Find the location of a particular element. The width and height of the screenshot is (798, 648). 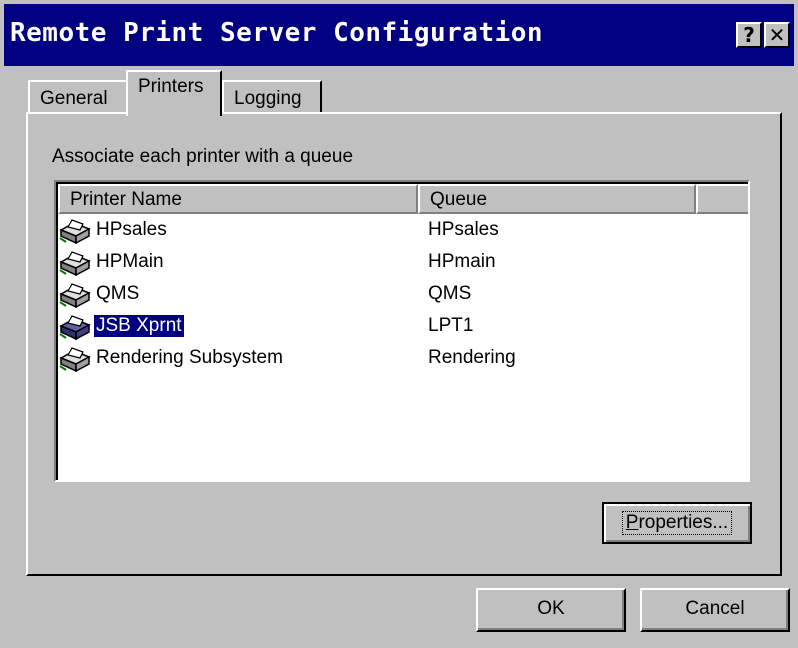

column-header-printer-name: Printer Name is located at coordinates (238, 199).